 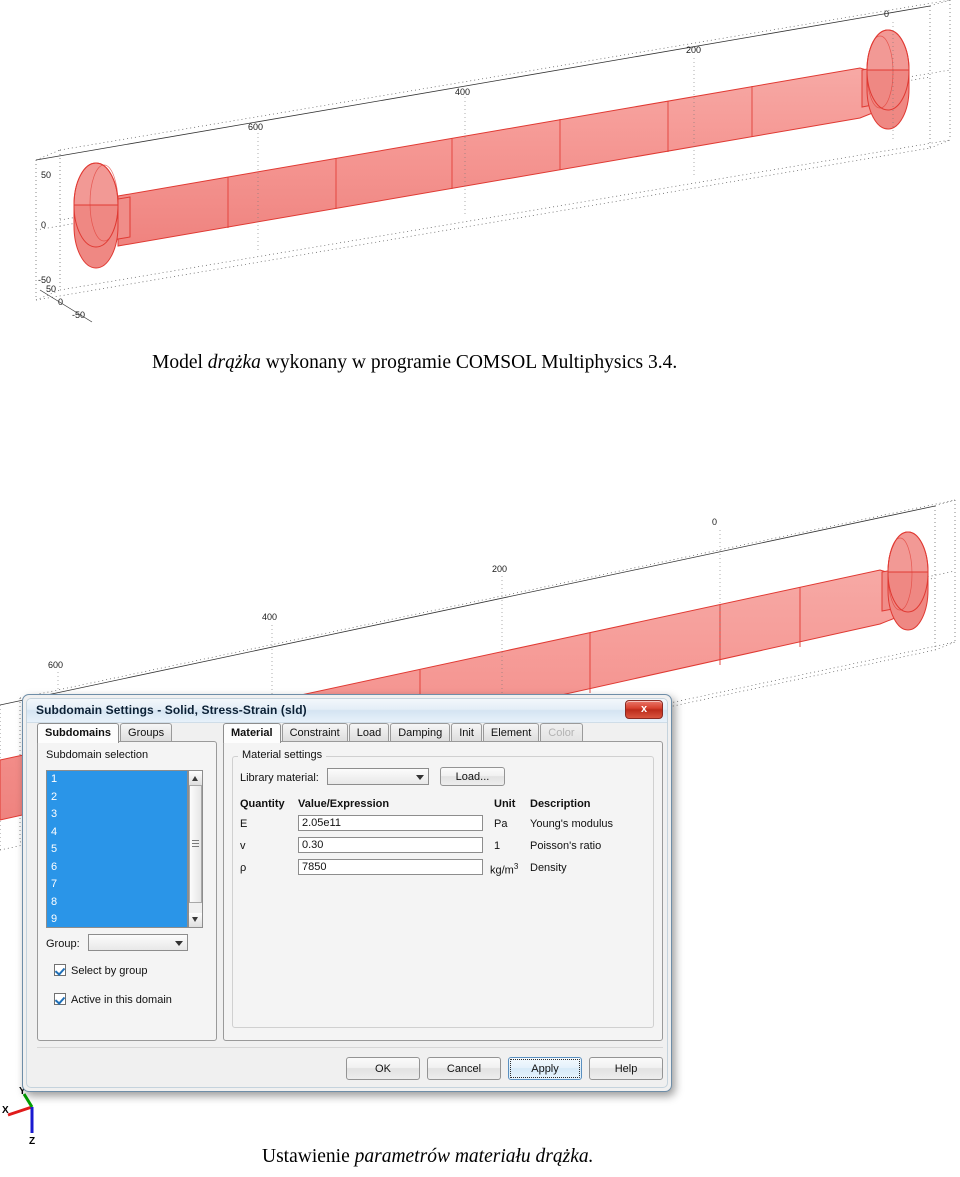 I want to click on description-value: Density, so click(x=548, y=868).